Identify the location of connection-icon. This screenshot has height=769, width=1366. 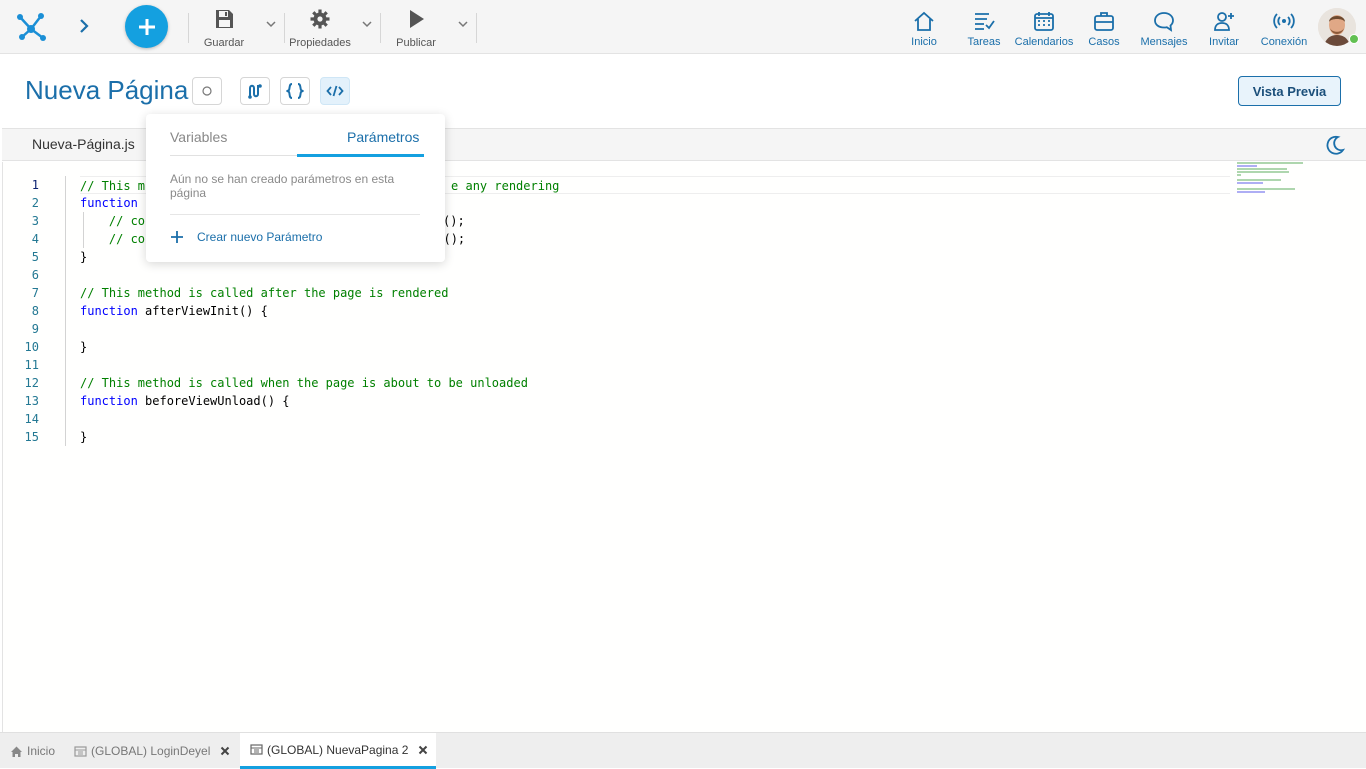
(1284, 21).